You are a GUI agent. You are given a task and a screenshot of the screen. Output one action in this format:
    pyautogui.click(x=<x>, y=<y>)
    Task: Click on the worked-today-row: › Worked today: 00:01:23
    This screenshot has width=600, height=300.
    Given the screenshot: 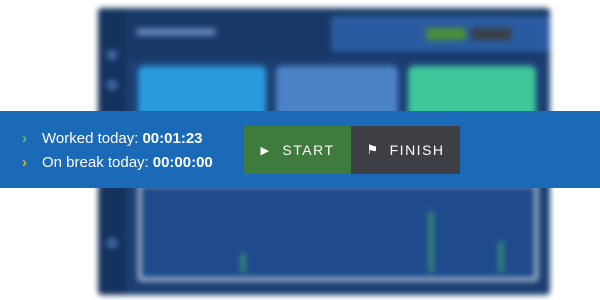 What is the action you would take?
    pyautogui.click(x=112, y=138)
    